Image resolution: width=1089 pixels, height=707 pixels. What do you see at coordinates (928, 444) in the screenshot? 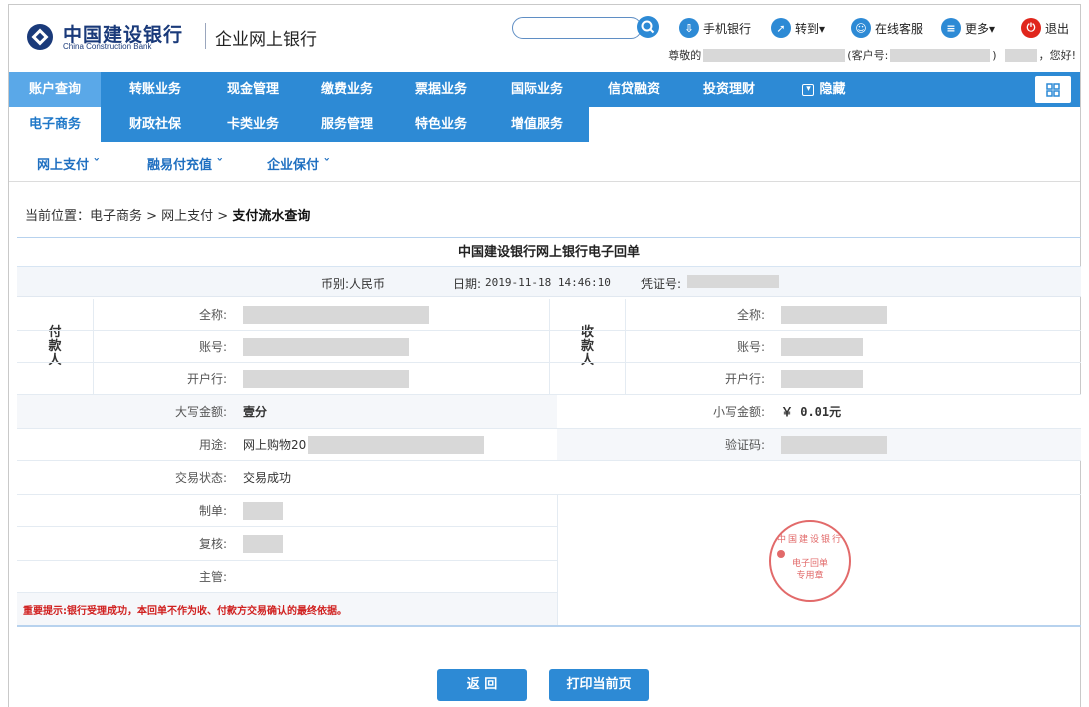
I see `verify-code-value` at bounding box center [928, 444].